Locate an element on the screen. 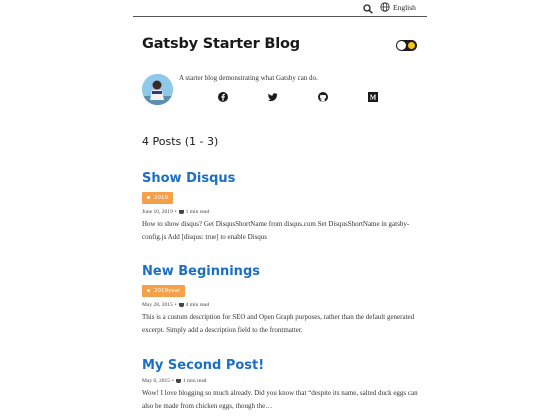 The width and height of the screenshot is (560, 420). facebook-icon is located at coordinates (223, 97).